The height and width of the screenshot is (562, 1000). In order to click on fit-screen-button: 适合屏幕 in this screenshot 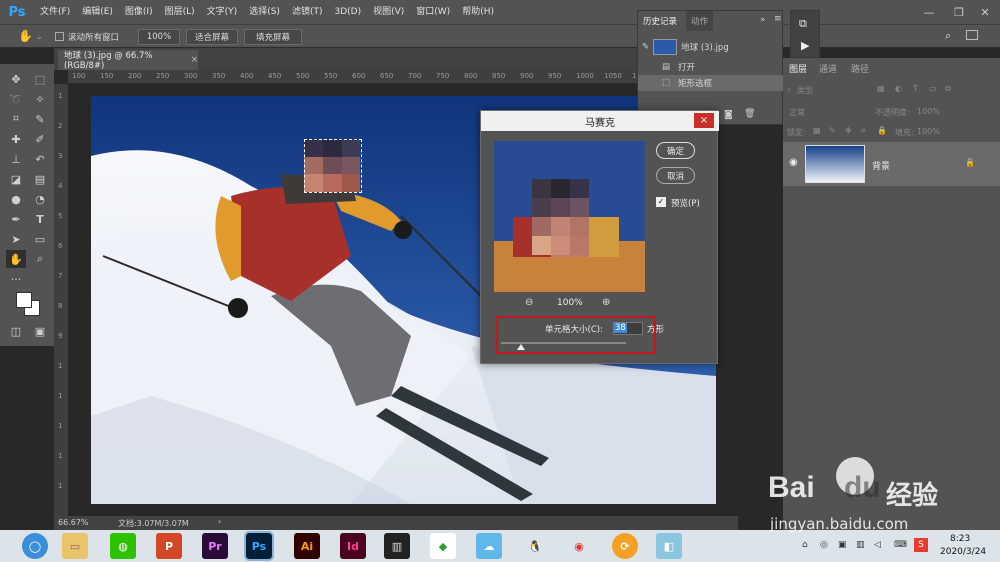, I will do `click(212, 37)`.